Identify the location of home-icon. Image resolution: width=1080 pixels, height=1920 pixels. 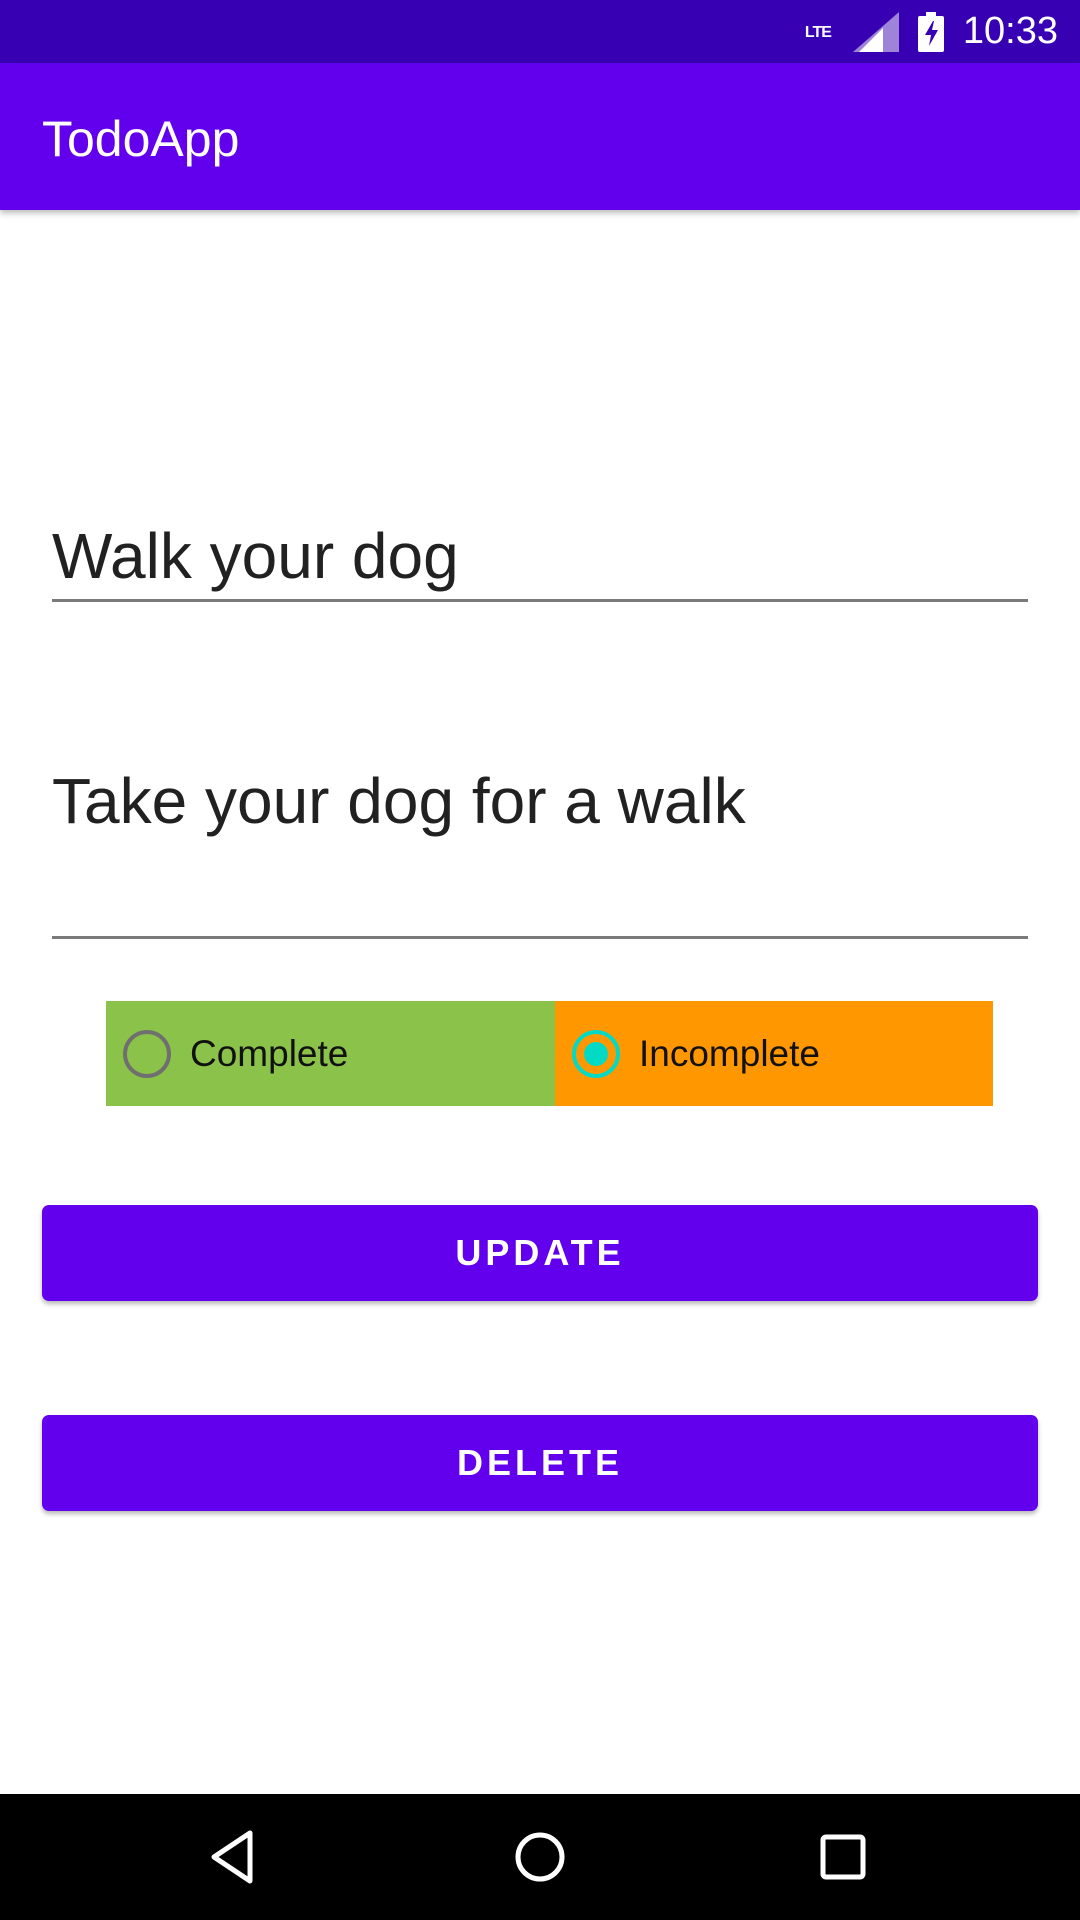
(540, 1857).